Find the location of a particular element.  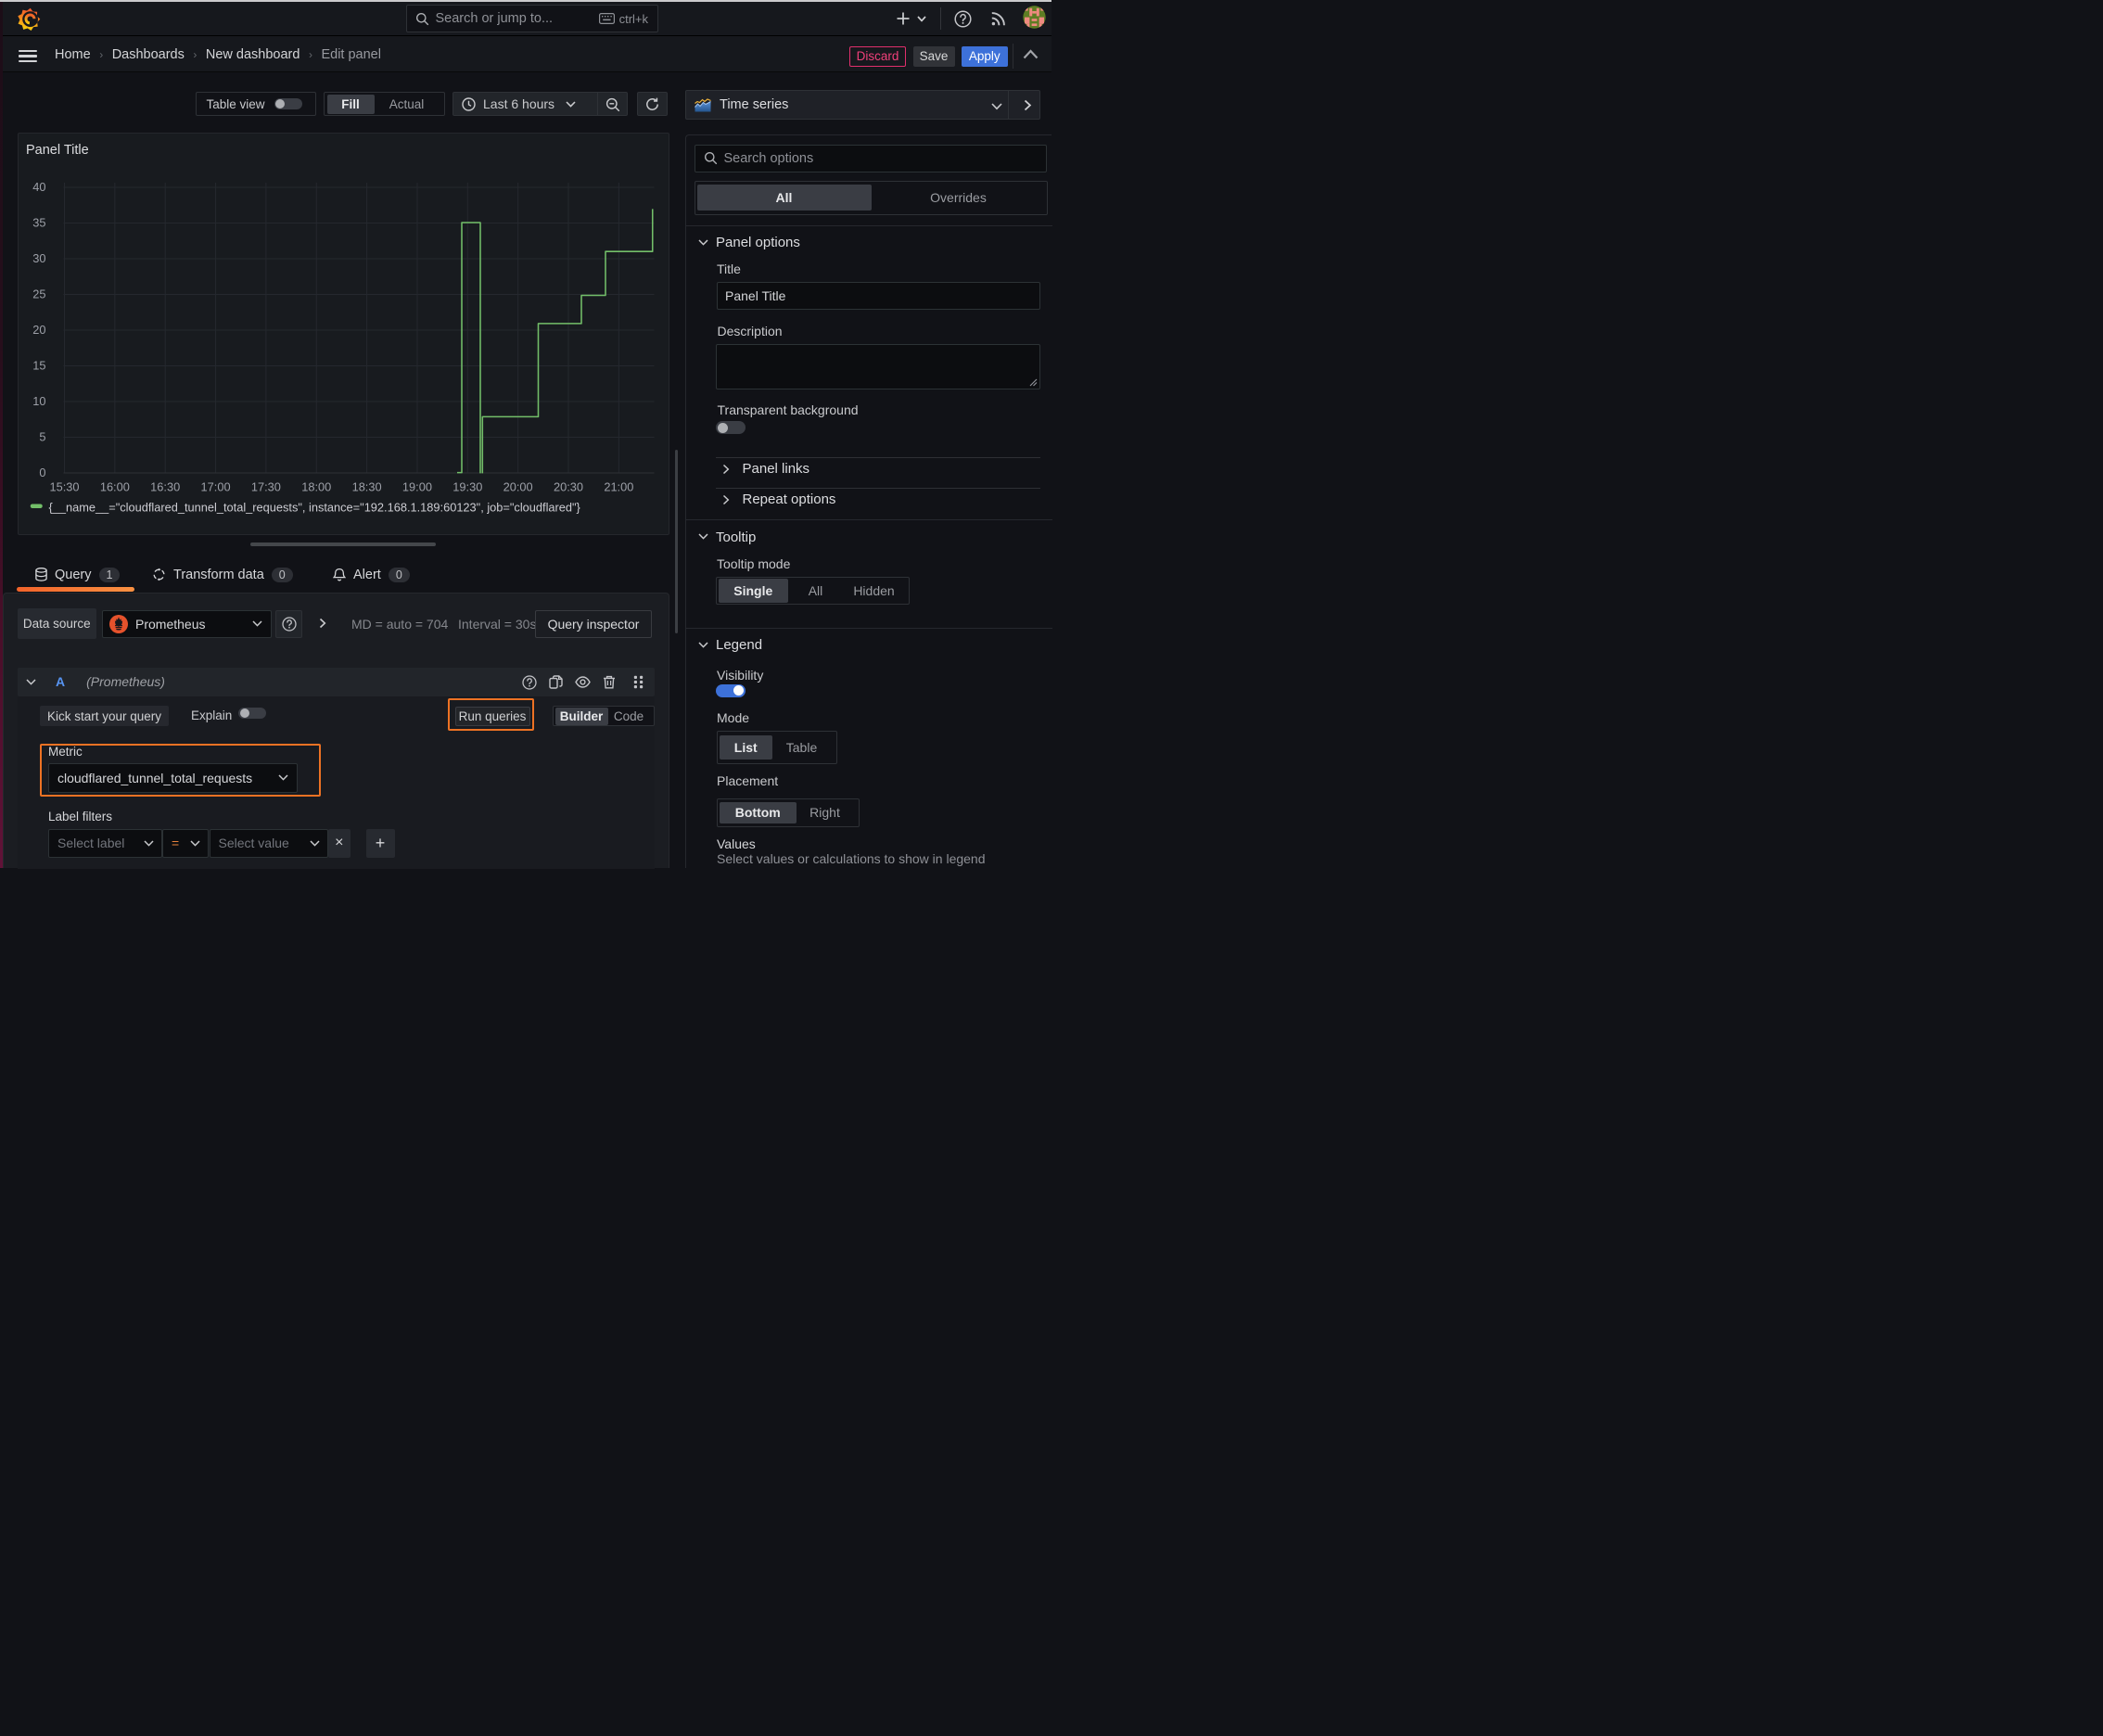

svg-text: 19:30 is located at coordinates (467, 486).